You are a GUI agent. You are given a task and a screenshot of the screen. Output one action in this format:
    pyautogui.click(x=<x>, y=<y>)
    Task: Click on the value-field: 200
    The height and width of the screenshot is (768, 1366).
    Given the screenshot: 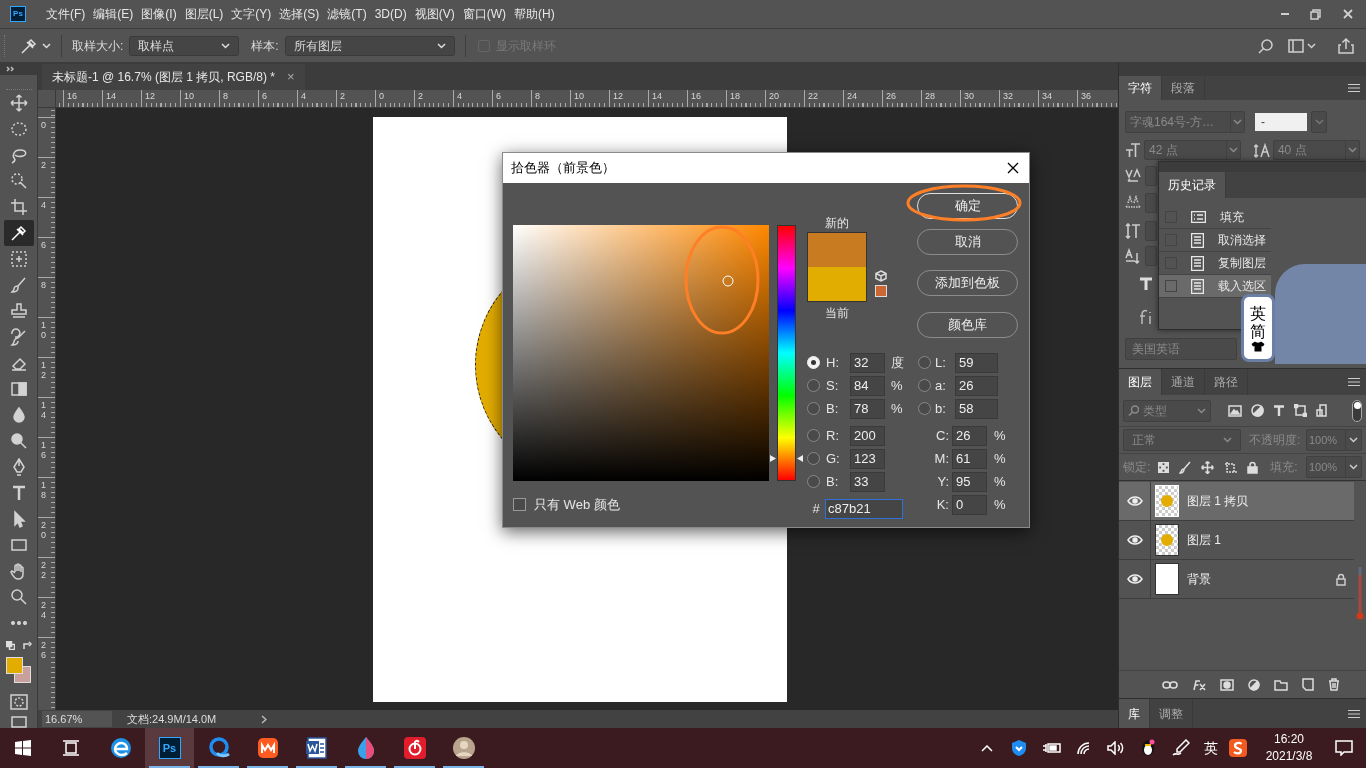 What is the action you would take?
    pyautogui.click(x=867, y=435)
    